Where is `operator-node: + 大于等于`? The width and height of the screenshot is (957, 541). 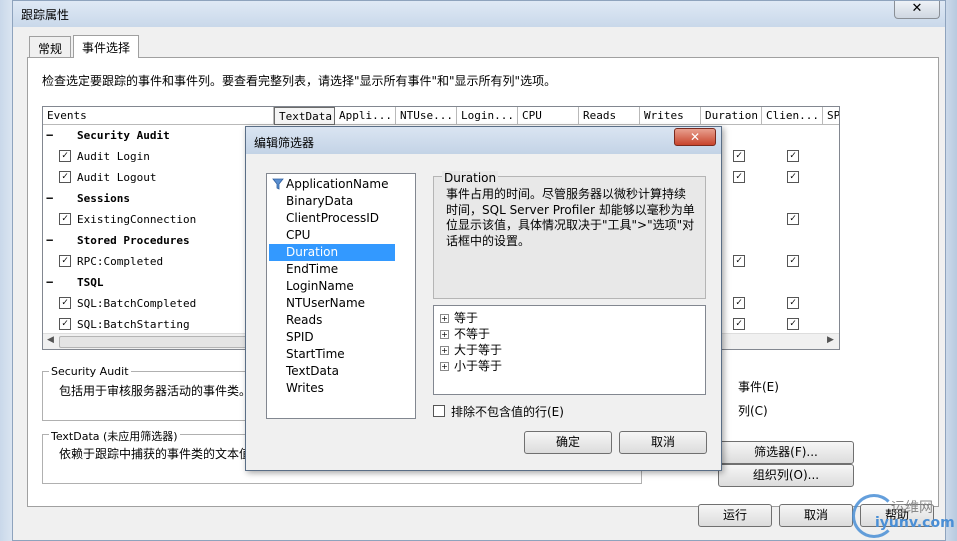
operator-node: + 大于等于 is located at coordinates (471, 349).